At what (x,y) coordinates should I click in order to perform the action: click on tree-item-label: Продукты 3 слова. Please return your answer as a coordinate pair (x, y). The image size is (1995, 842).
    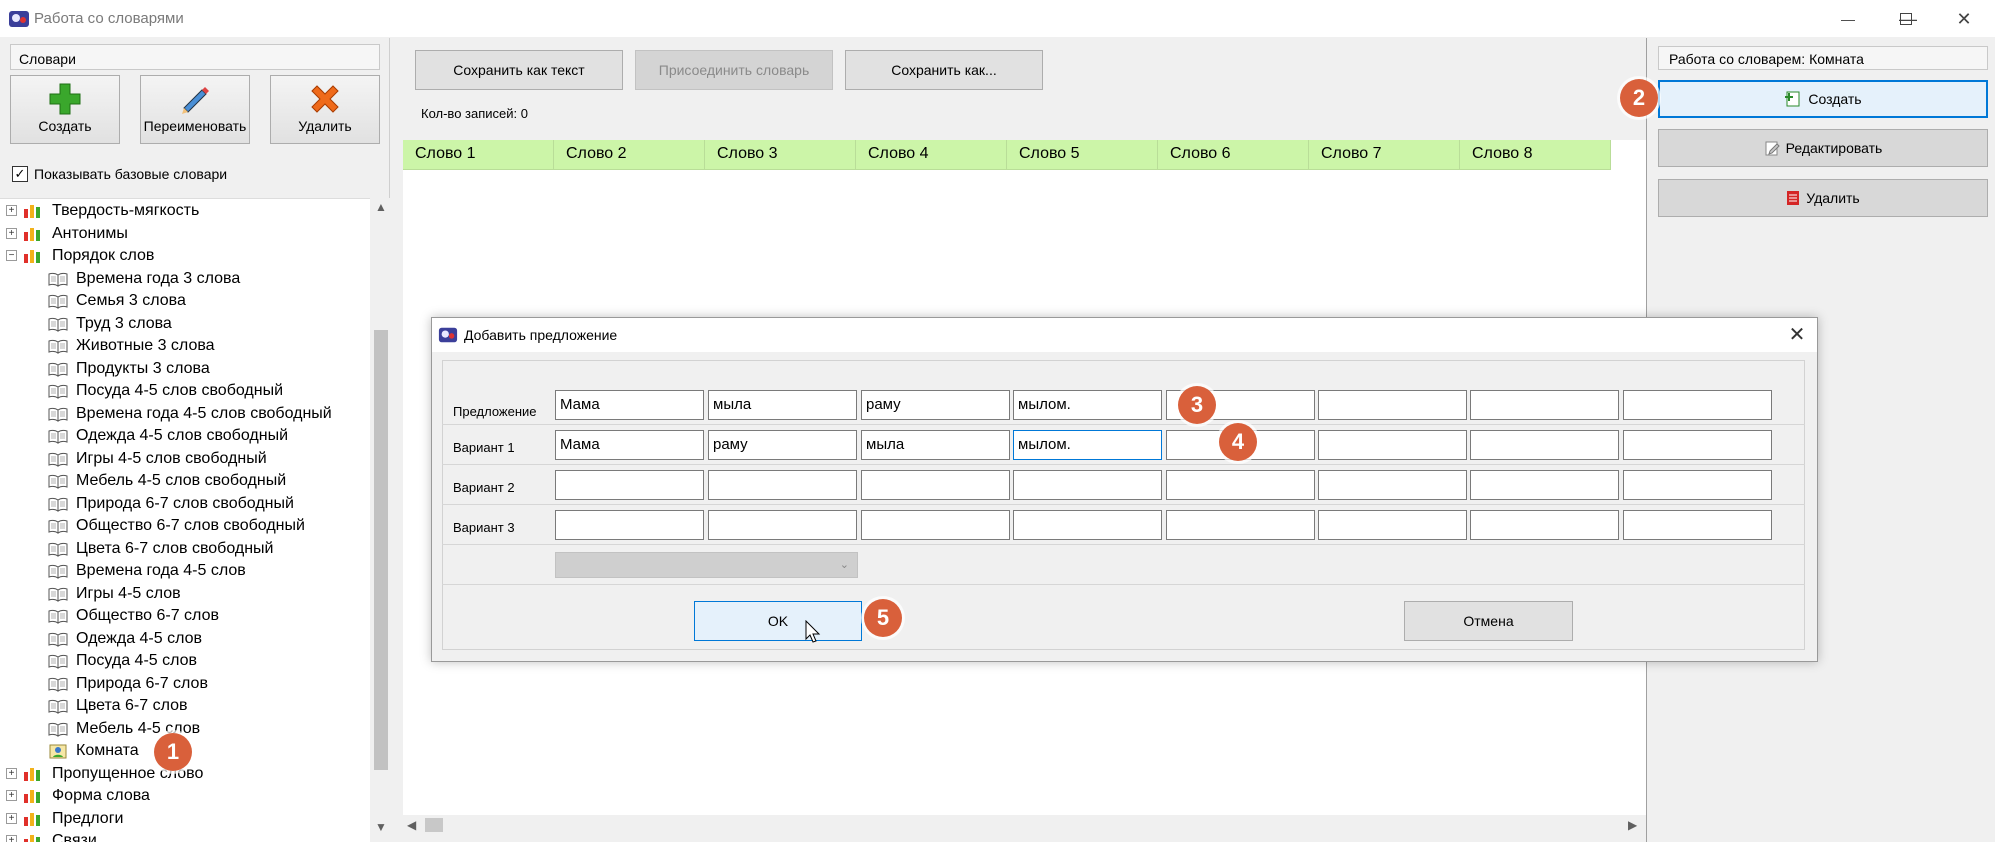
    Looking at the image, I should click on (143, 368).